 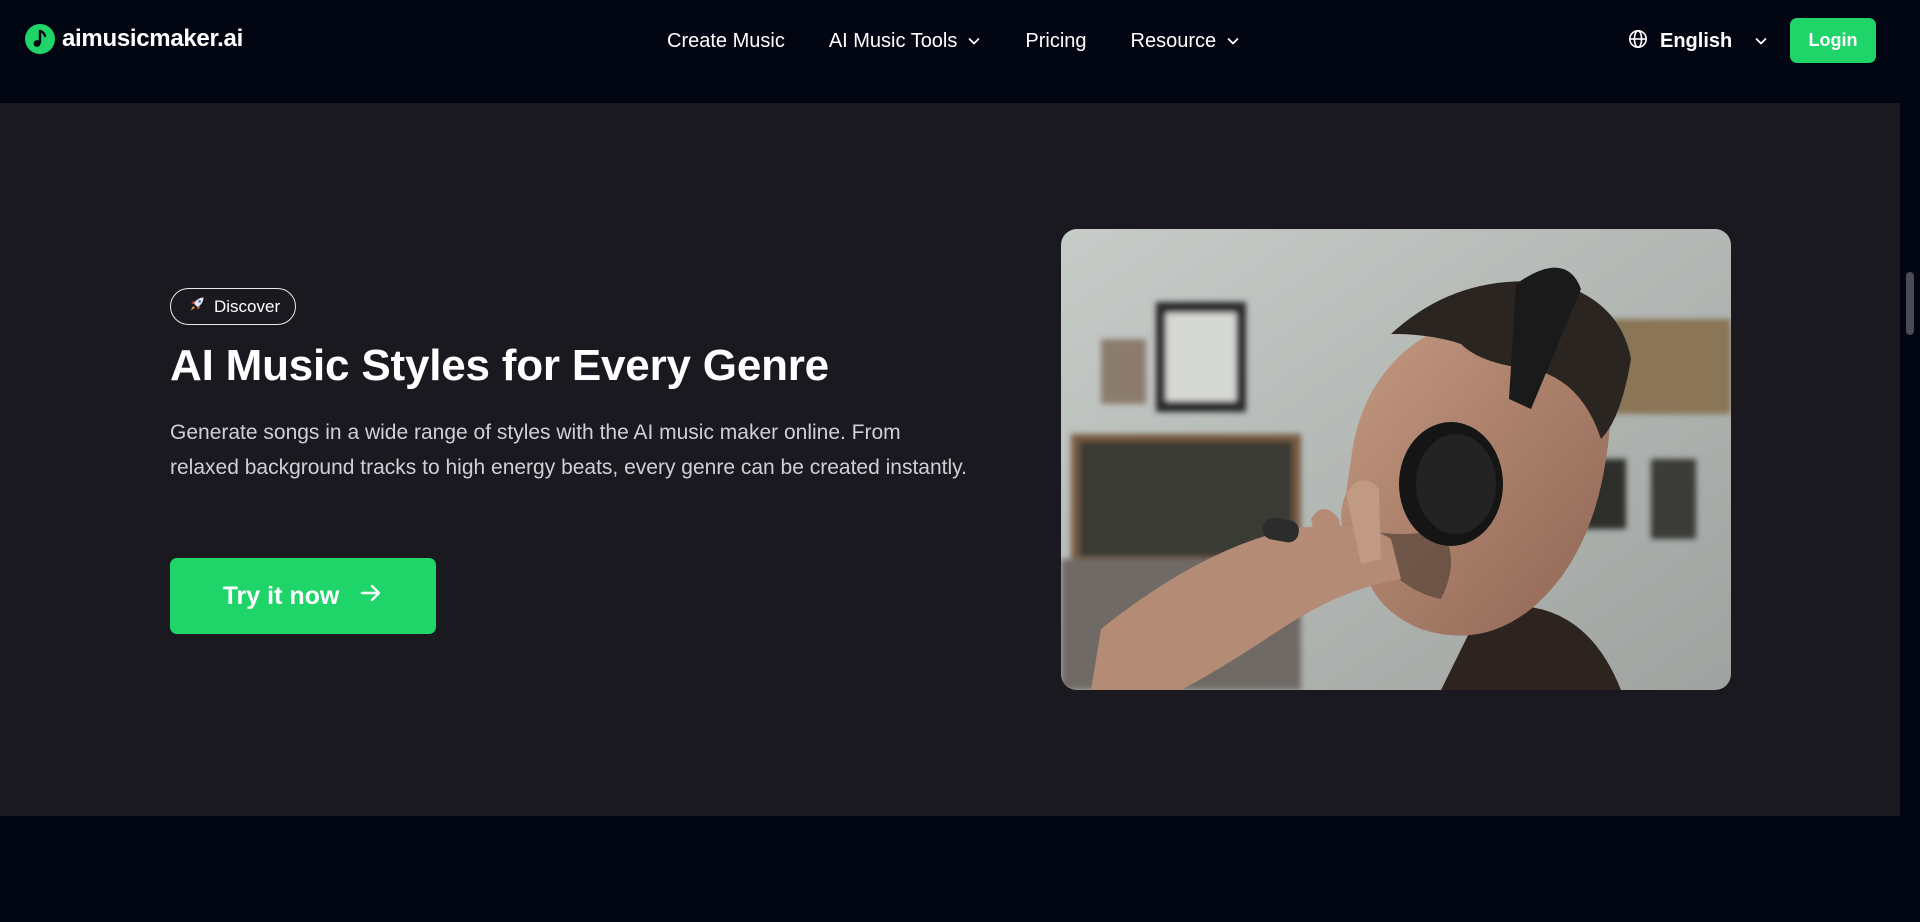 I want to click on language-selector: English, so click(x=1698, y=41).